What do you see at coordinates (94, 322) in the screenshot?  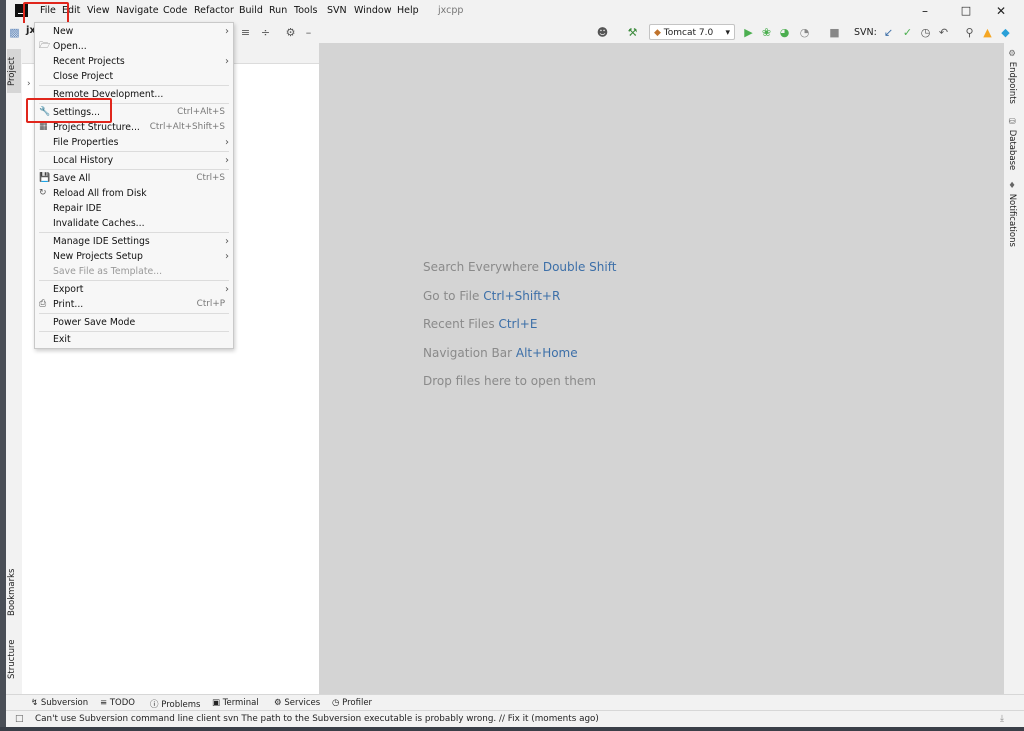 I see `menu-item-label: Power Save Mode` at bounding box center [94, 322].